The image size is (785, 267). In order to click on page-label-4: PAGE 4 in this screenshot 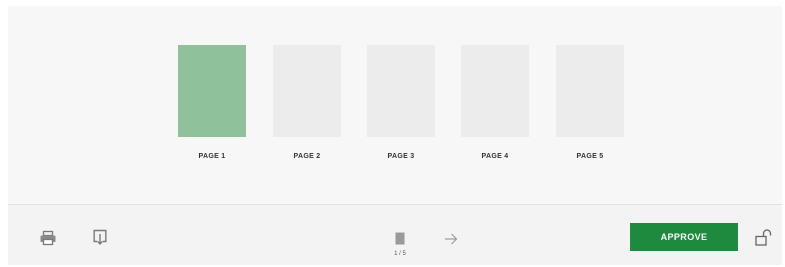, I will do `click(495, 156)`.